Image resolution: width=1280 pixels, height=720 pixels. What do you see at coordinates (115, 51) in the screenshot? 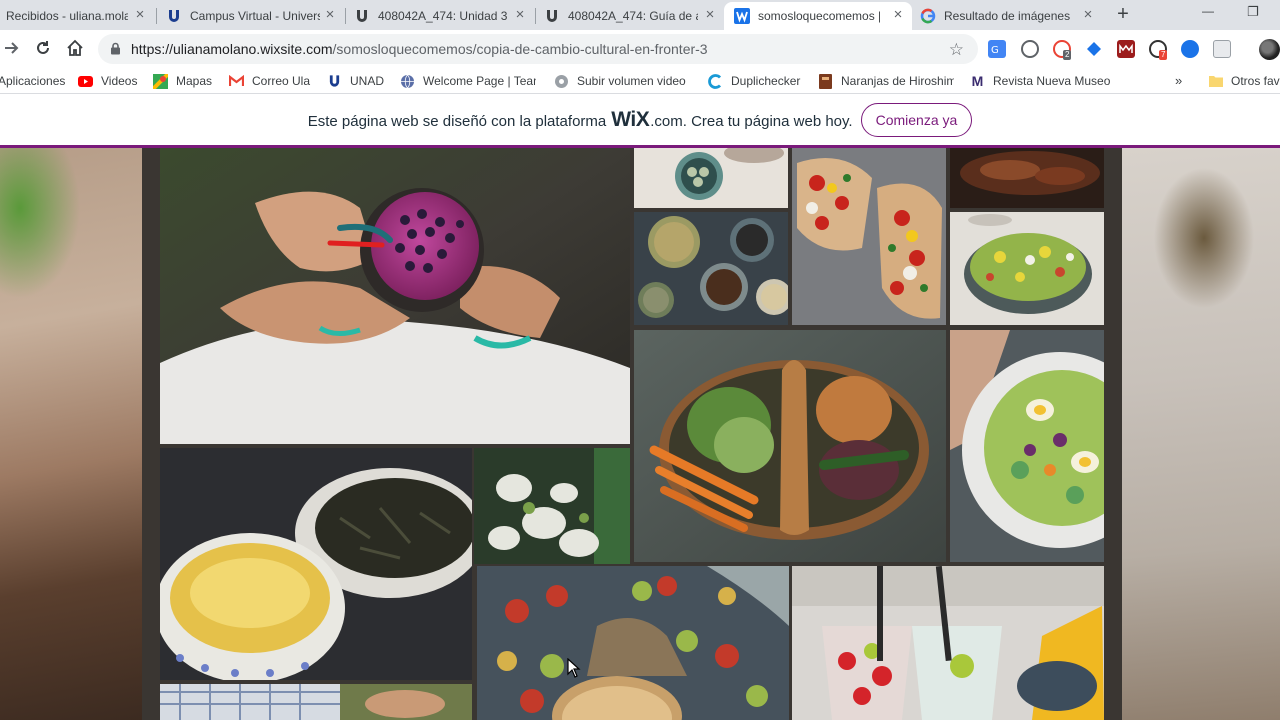
I see `lock-icon` at bounding box center [115, 51].